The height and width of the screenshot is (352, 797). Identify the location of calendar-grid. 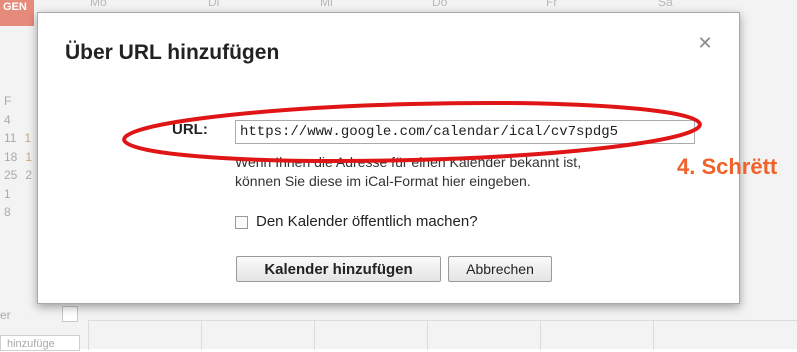
(442, 335).